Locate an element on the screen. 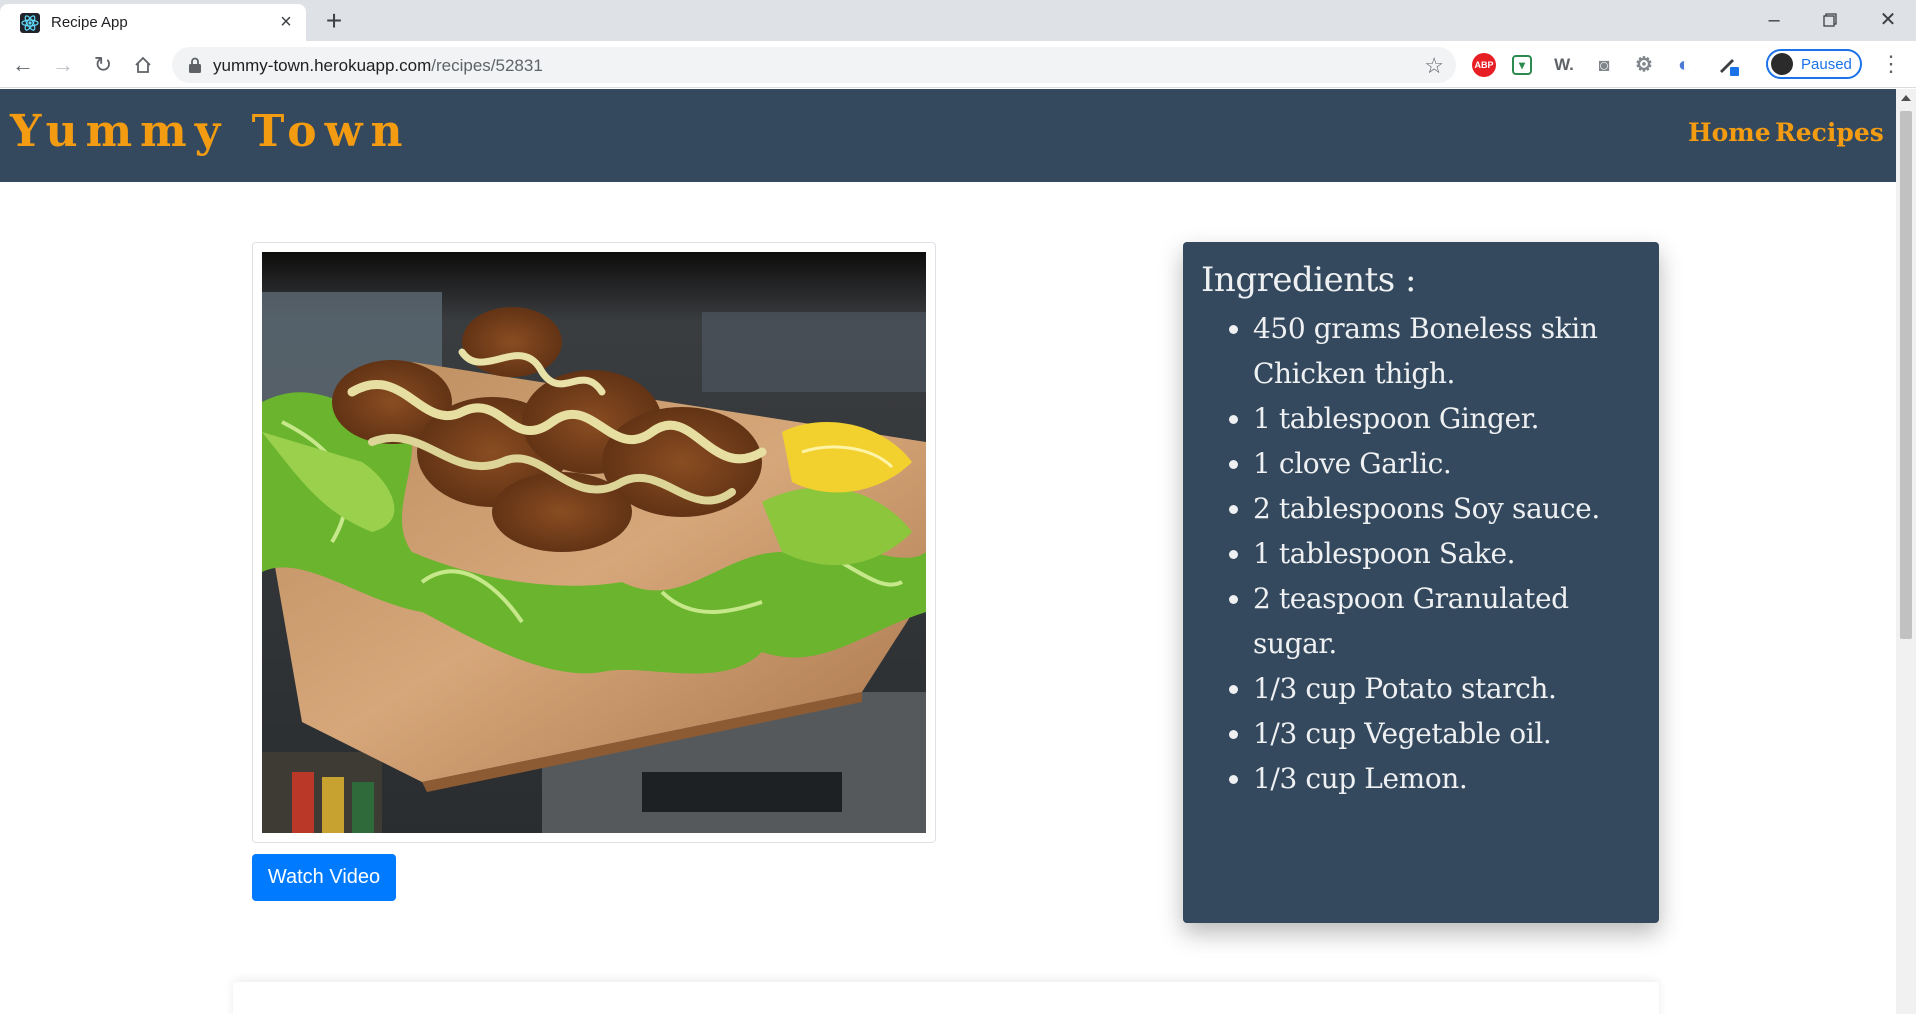 This screenshot has width=1916, height=1014. close-window-icon: ✕ is located at coordinates (1888, 20).